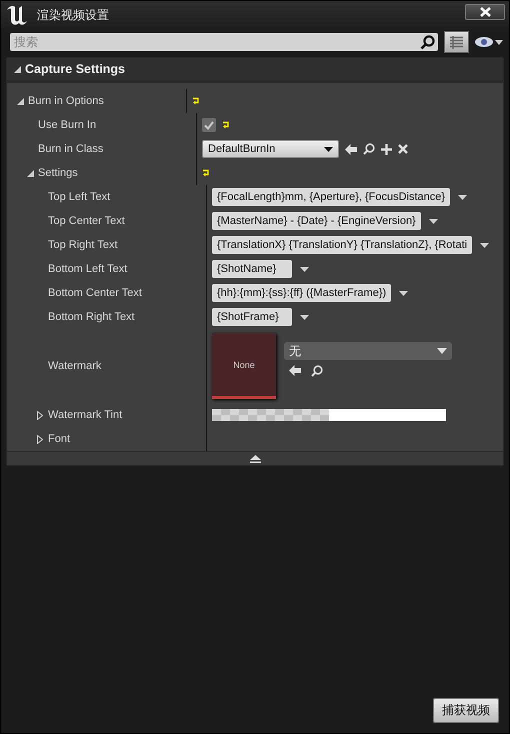  I want to click on property-label: Bottom Center Text, so click(95, 293).